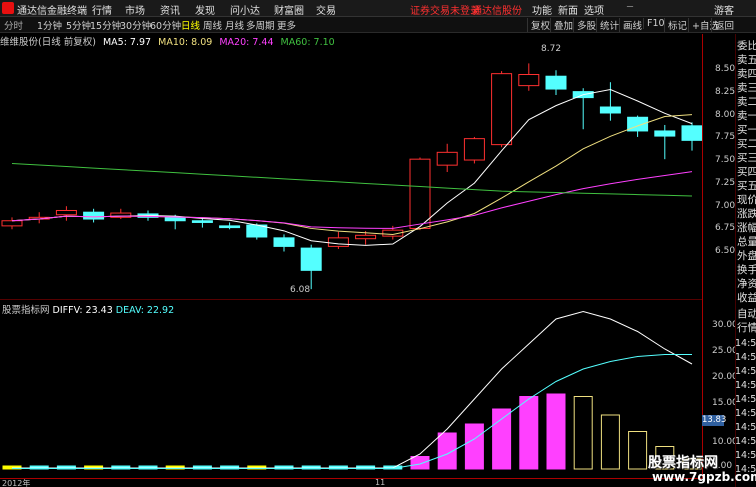 This screenshot has width=756, height=487. What do you see at coordinates (746, 158) in the screenshot?
I see `panel-label: 买三` at bounding box center [746, 158].